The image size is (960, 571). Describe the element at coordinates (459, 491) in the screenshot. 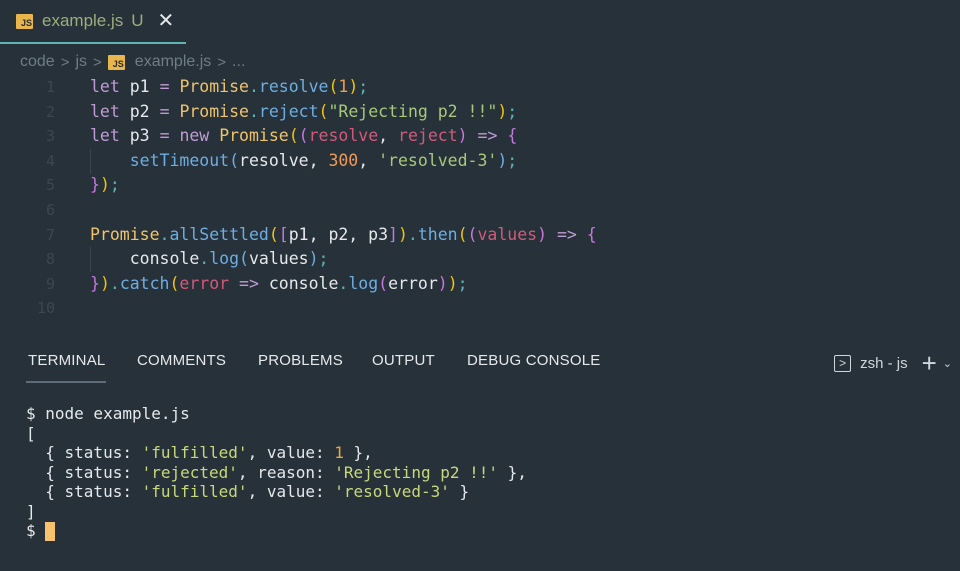

I see `terminal-token: }` at that location.